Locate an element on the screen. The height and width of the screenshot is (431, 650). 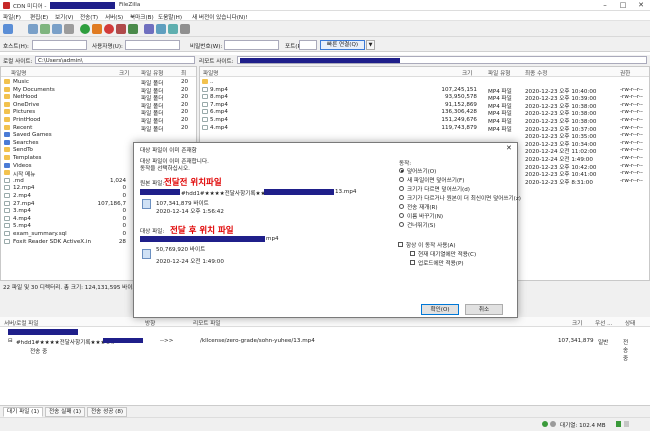
col-remote-perm: 권한 is located at coordinates (625, 73).